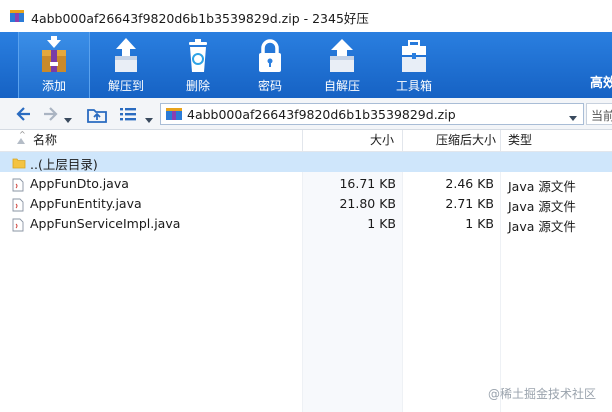 The image size is (612, 412). I want to click on brand-slogan: 高效, so click(601, 83).